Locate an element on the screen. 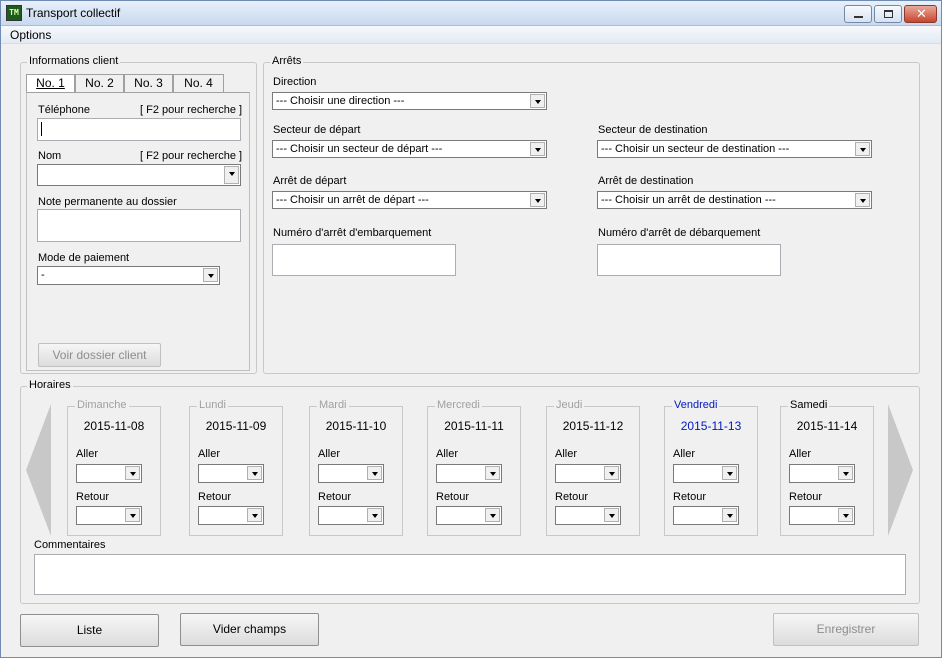 Image resolution: width=942 pixels, height=658 pixels. close-icon: ✕ is located at coordinates (921, 13).